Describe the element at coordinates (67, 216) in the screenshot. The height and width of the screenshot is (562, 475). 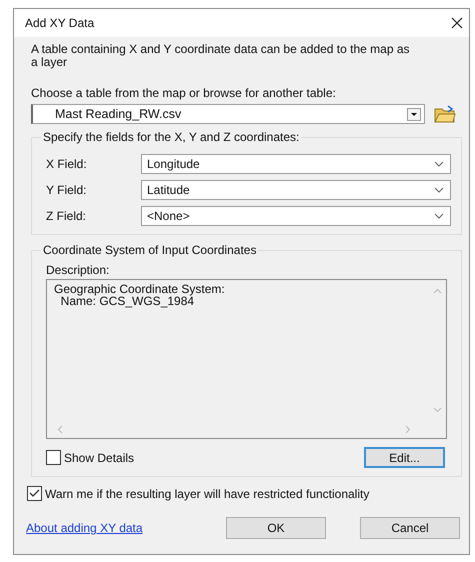
I see `field-label: Z Field:` at that location.